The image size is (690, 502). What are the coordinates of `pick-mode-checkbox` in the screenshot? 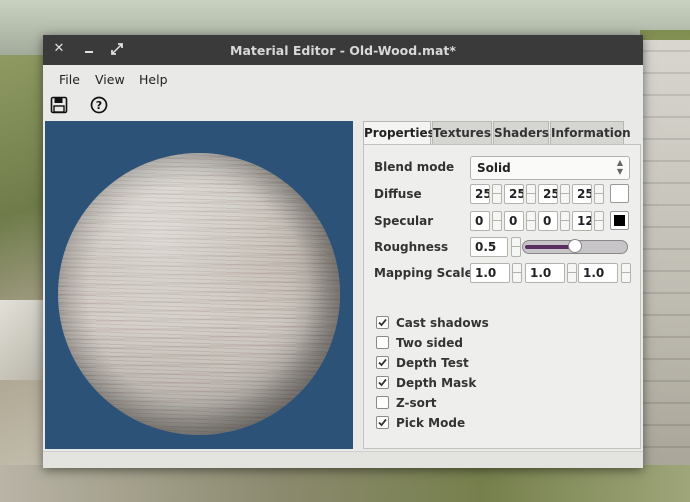 It's located at (382, 422).